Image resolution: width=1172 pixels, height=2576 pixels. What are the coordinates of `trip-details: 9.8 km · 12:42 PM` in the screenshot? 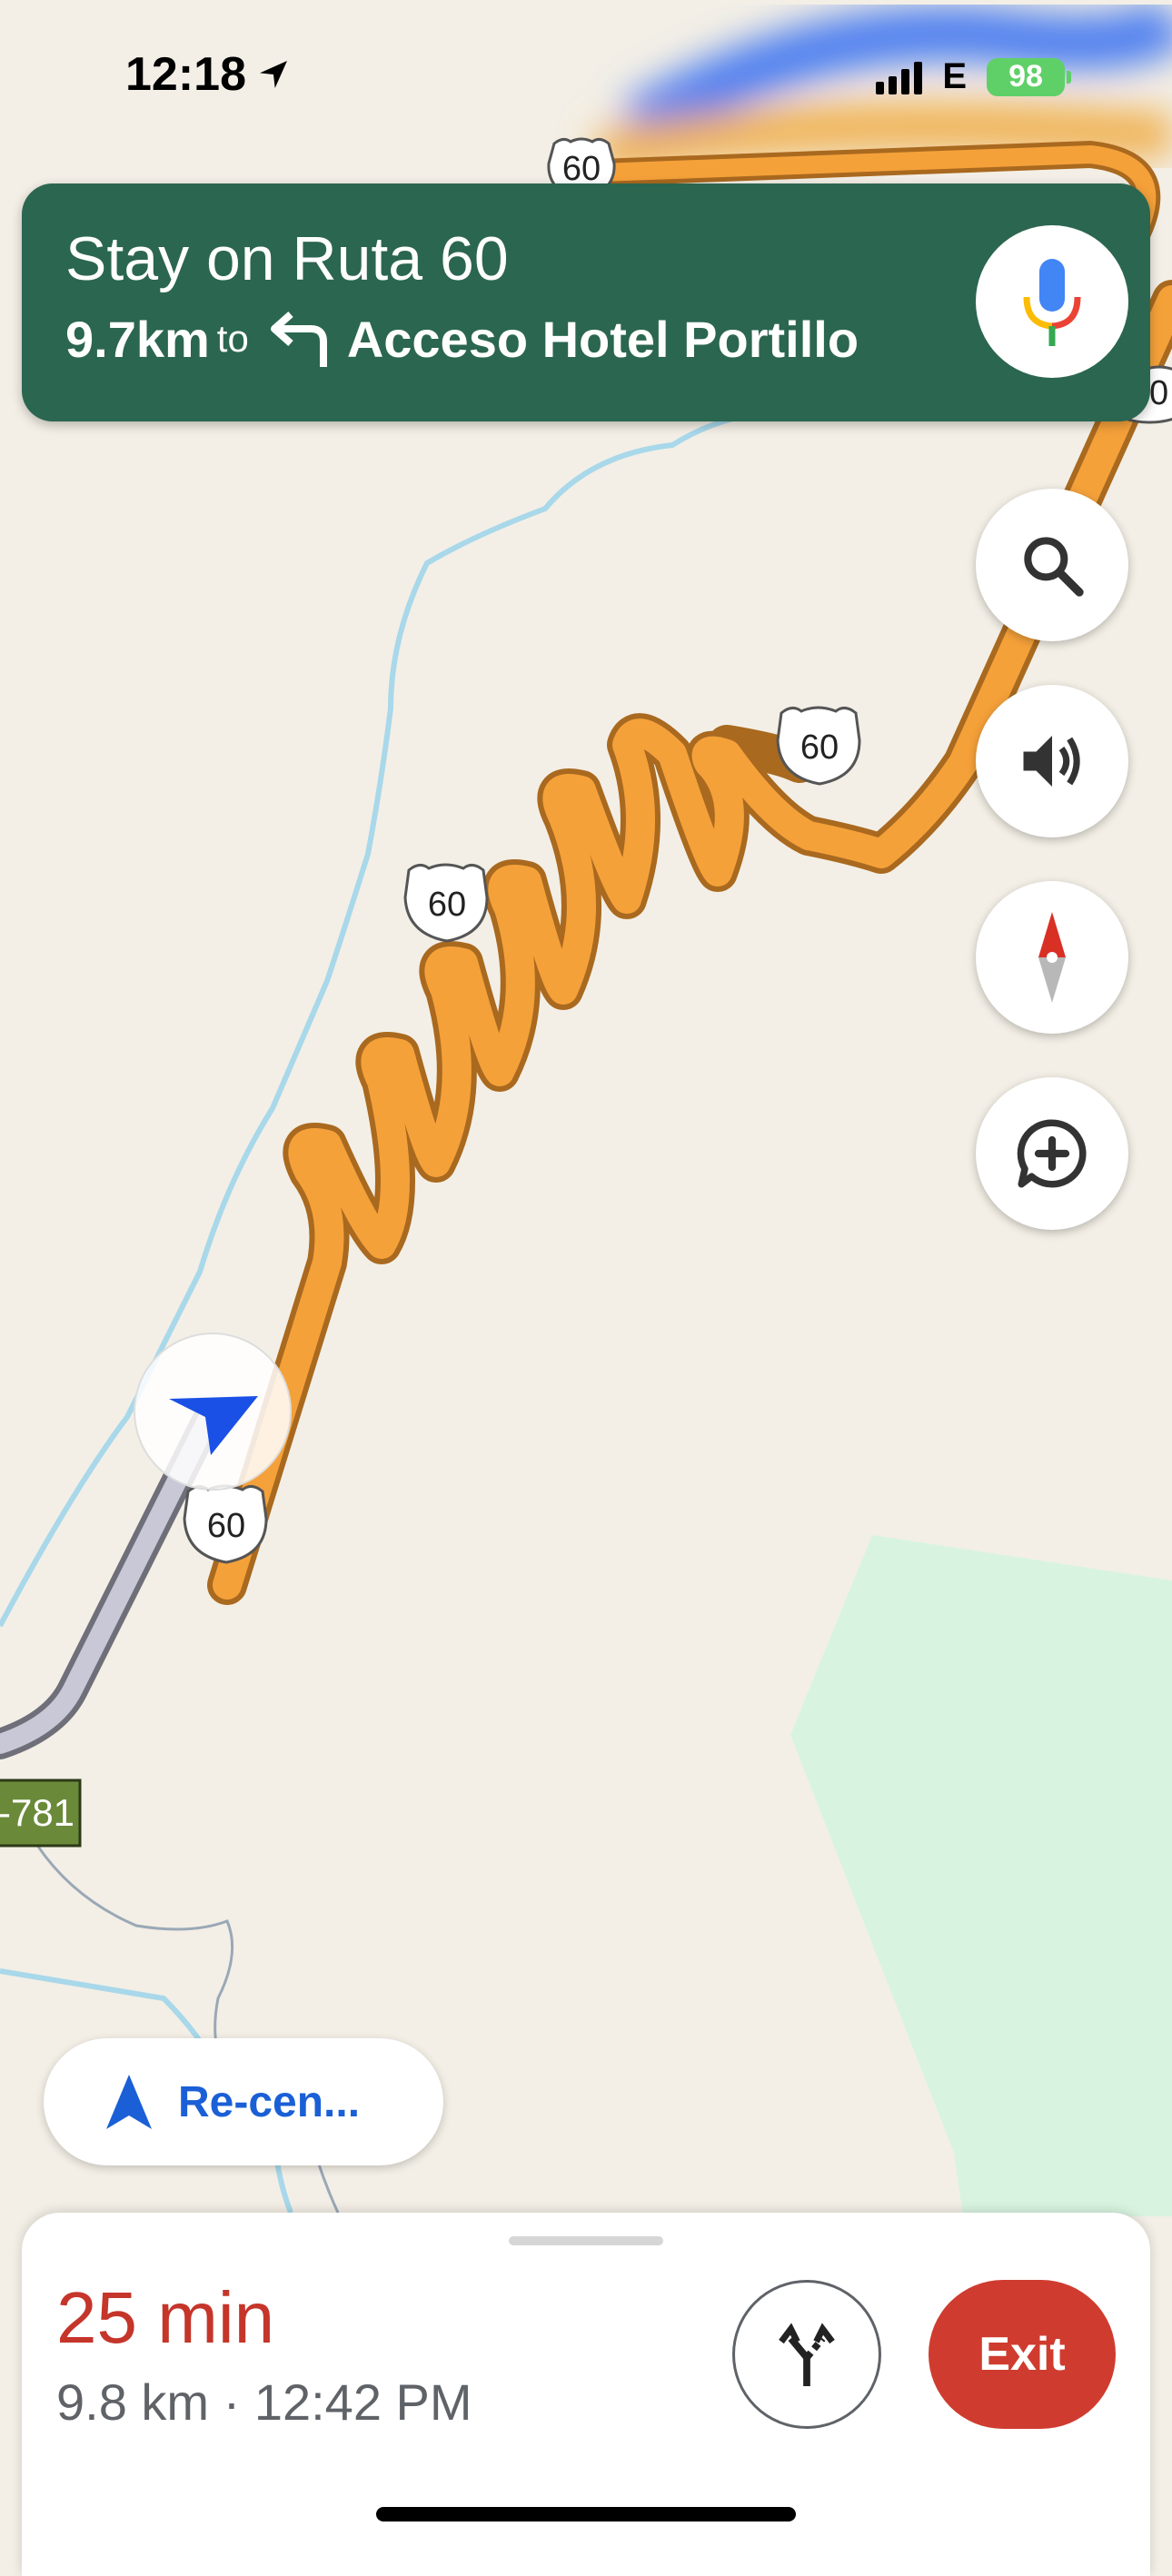 It's located at (264, 2402).